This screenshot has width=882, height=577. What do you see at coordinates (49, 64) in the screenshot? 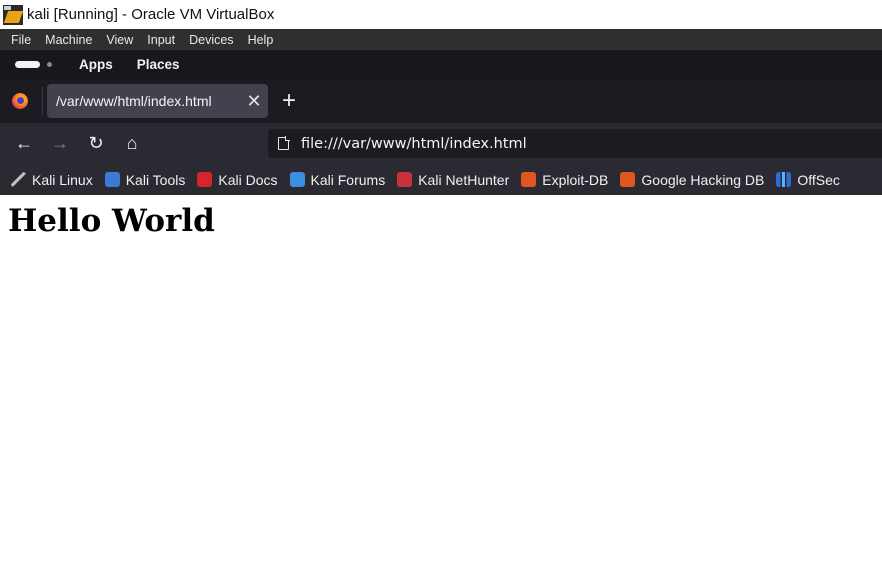
I see `workspace-dot` at bounding box center [49, 64].